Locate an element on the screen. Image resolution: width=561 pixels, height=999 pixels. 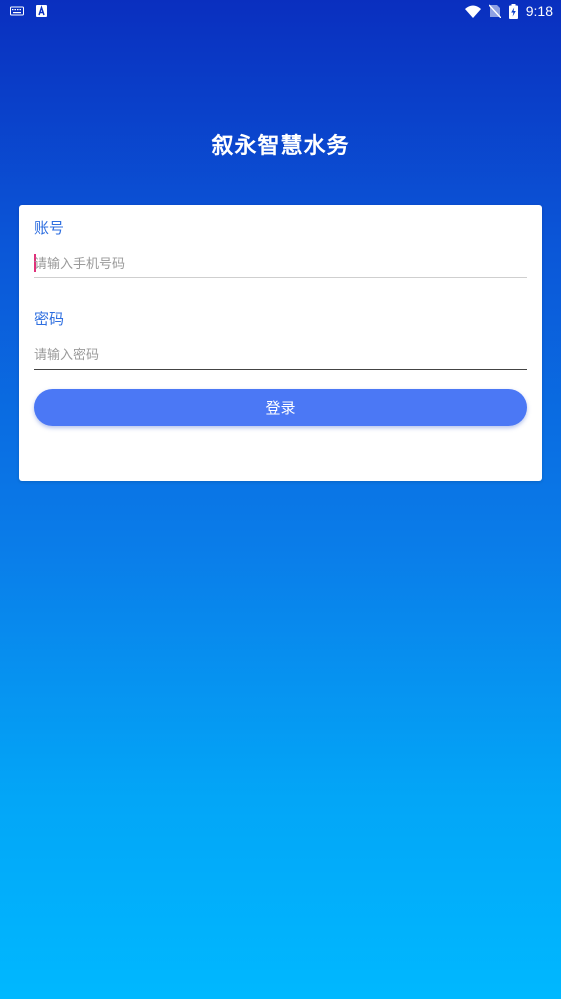
status-right-icons: 9:18 is located at coordinates (508, 11).